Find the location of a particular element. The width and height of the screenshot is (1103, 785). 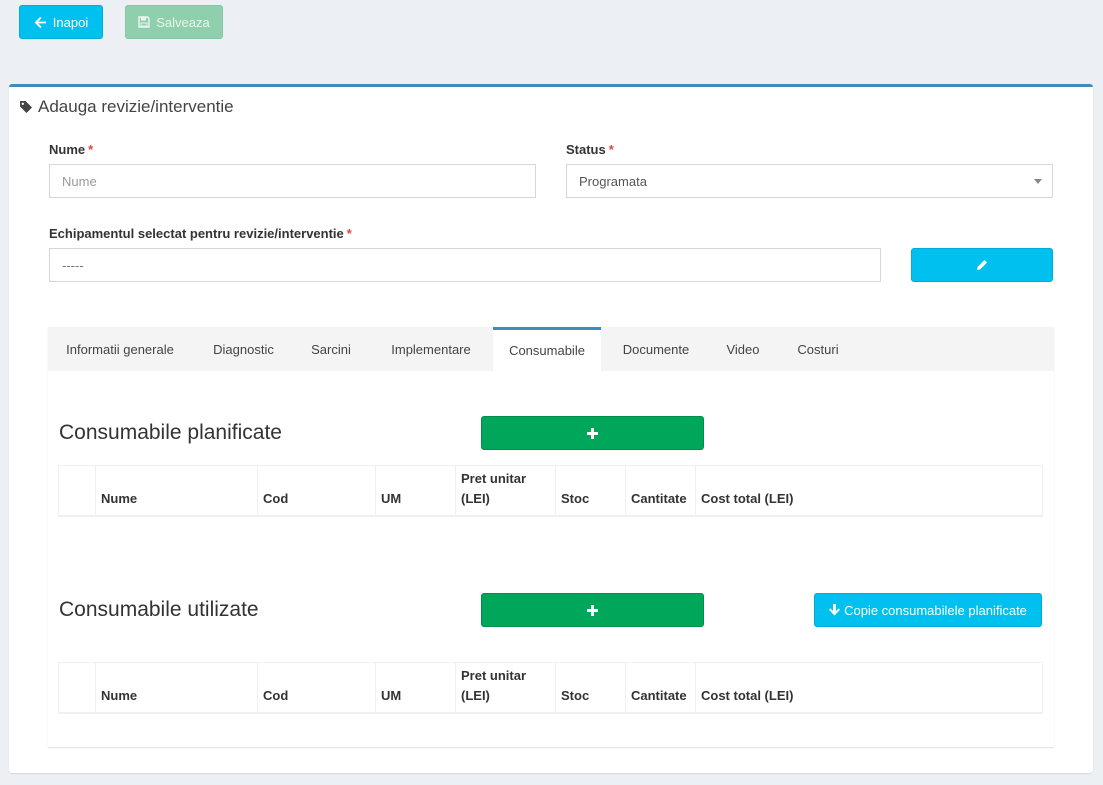

floppy-disk-icon is located at coordinates (144, 22).